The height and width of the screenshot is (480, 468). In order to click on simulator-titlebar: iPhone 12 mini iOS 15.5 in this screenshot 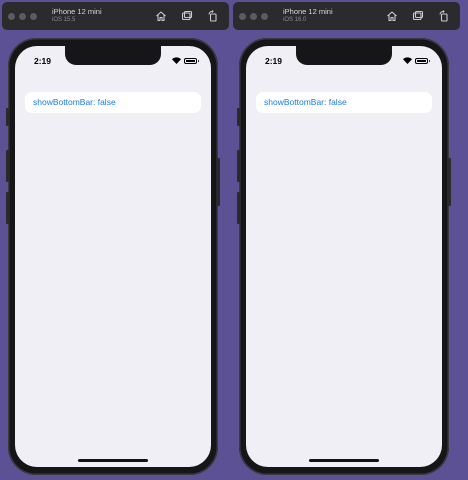, I will do `click(115, 16)`.